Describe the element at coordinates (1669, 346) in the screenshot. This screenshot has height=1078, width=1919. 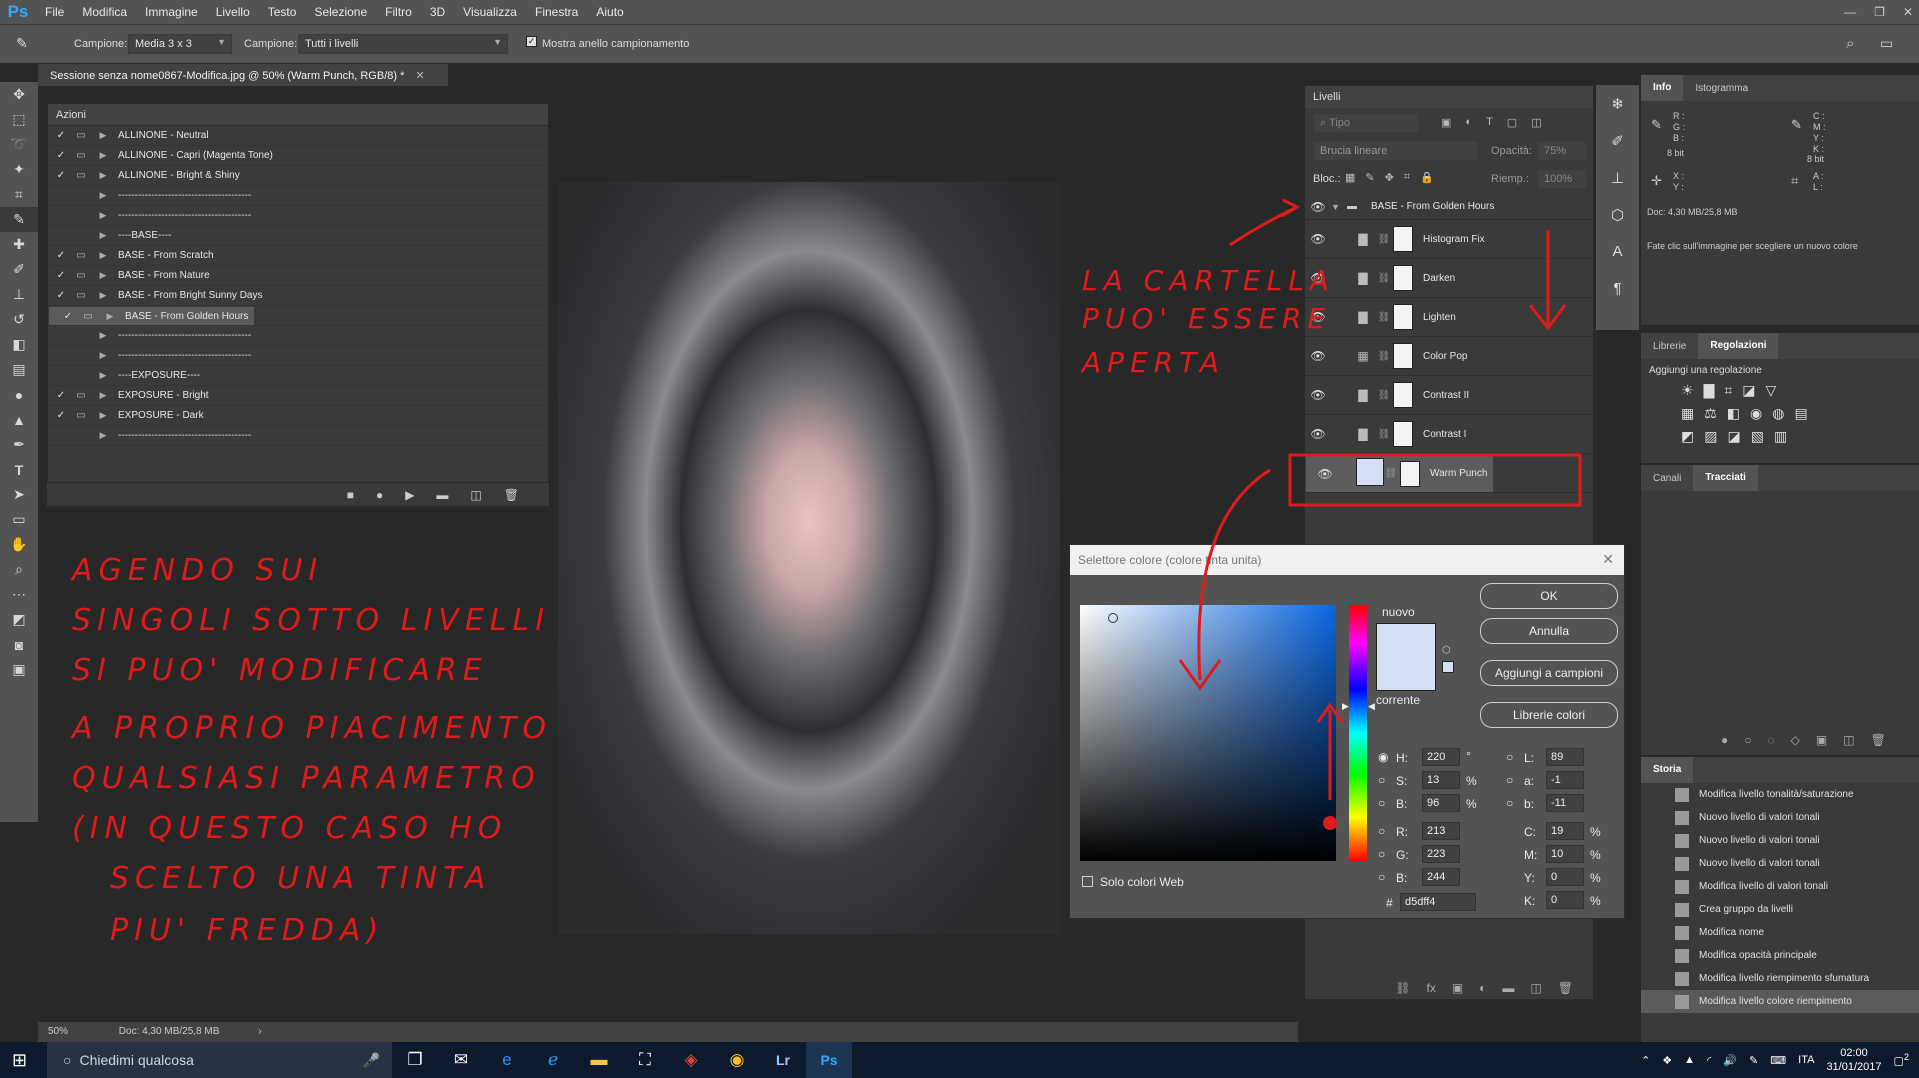
I see `tab-libraries: Librerie` at that location.